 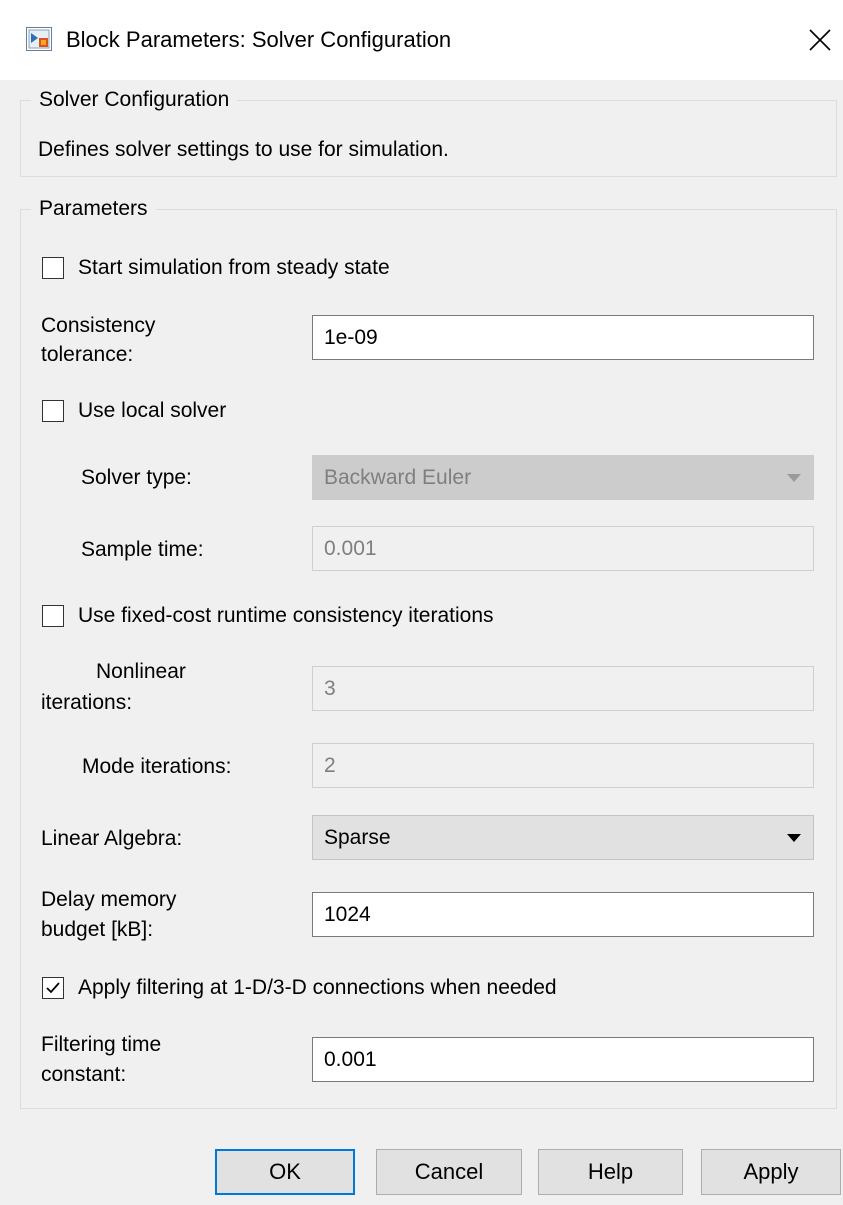 What do you see at coordinates (84, 1074) in the screenshot?
I see `filtering-time-label-line2: constant:` at bounding box center [84, 1074].